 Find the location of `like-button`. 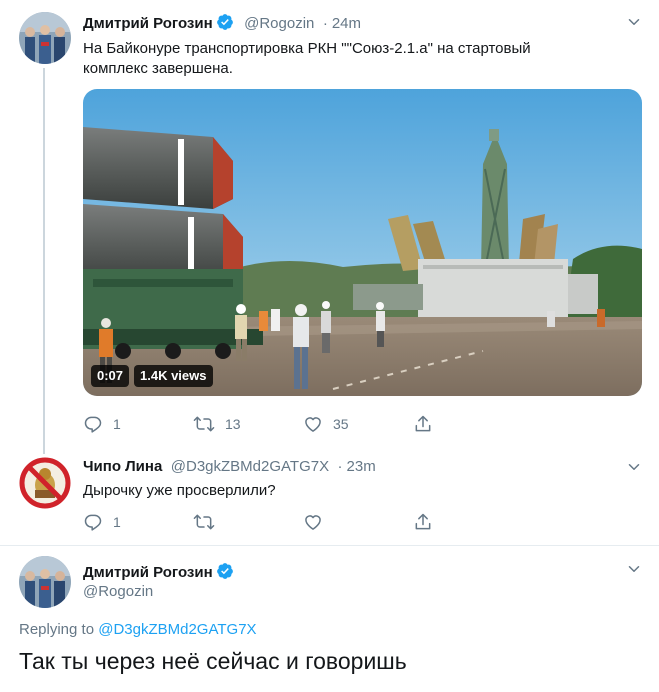

like-button is located at coordinates (358, 522).